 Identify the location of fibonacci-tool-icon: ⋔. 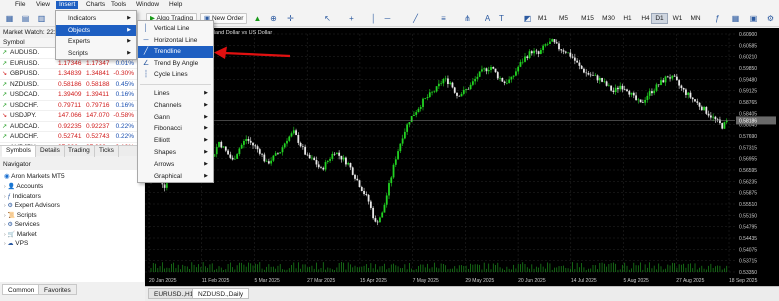
(467, 18).